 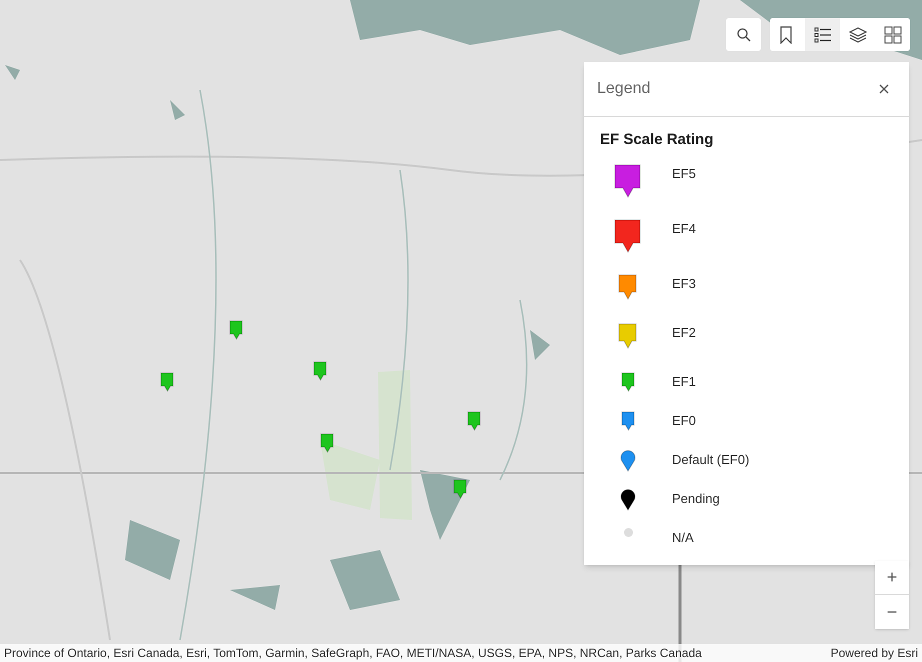 What do you see at coordinates (857, 35) in the screenshot?
I see `layers-icon` at bounding box center [857, 35].